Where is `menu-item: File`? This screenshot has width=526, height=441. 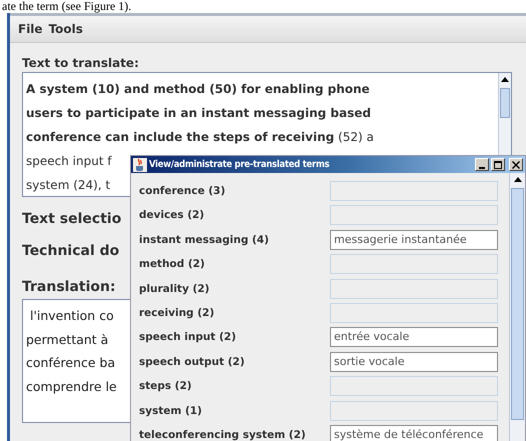 menu-item: File is located at coordinates (30, 29).